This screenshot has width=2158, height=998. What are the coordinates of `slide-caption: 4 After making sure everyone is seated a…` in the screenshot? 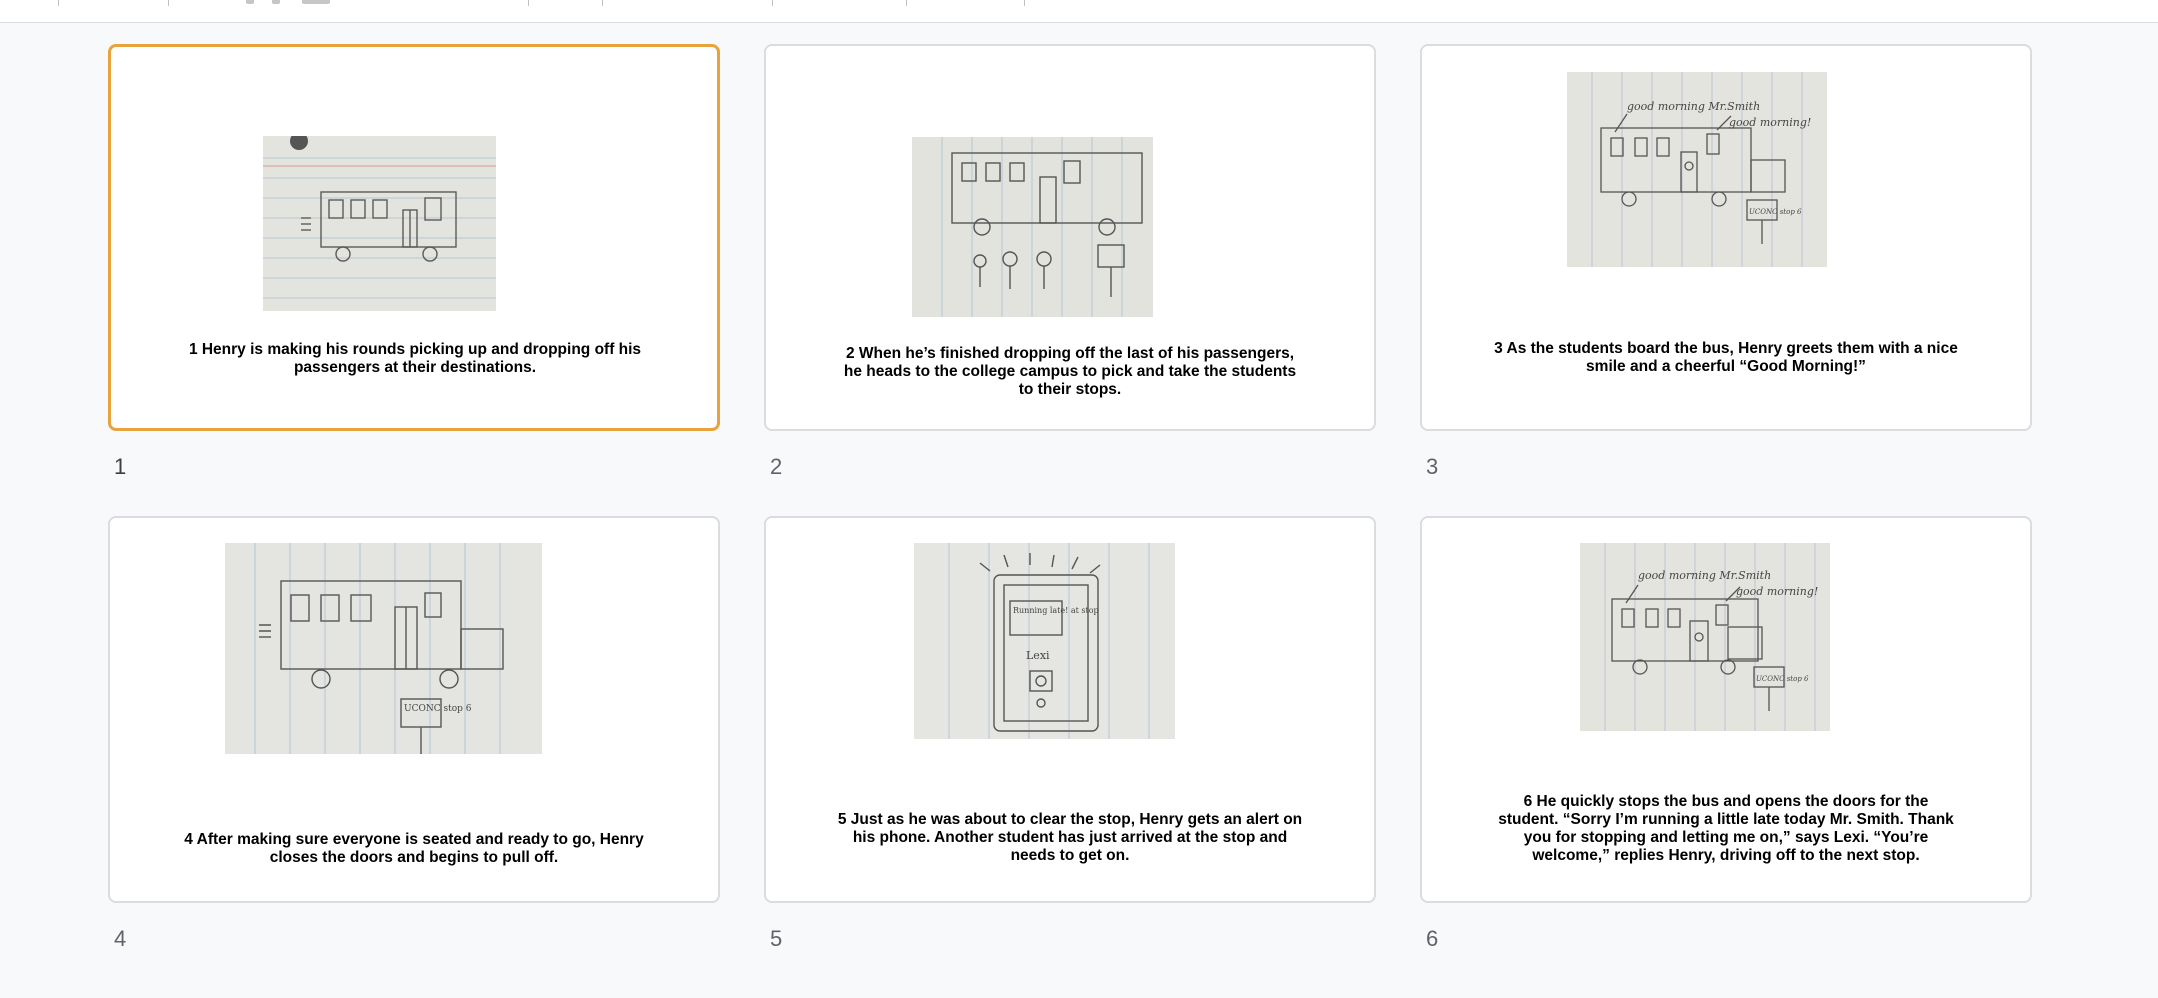 It's located at (414, 848).